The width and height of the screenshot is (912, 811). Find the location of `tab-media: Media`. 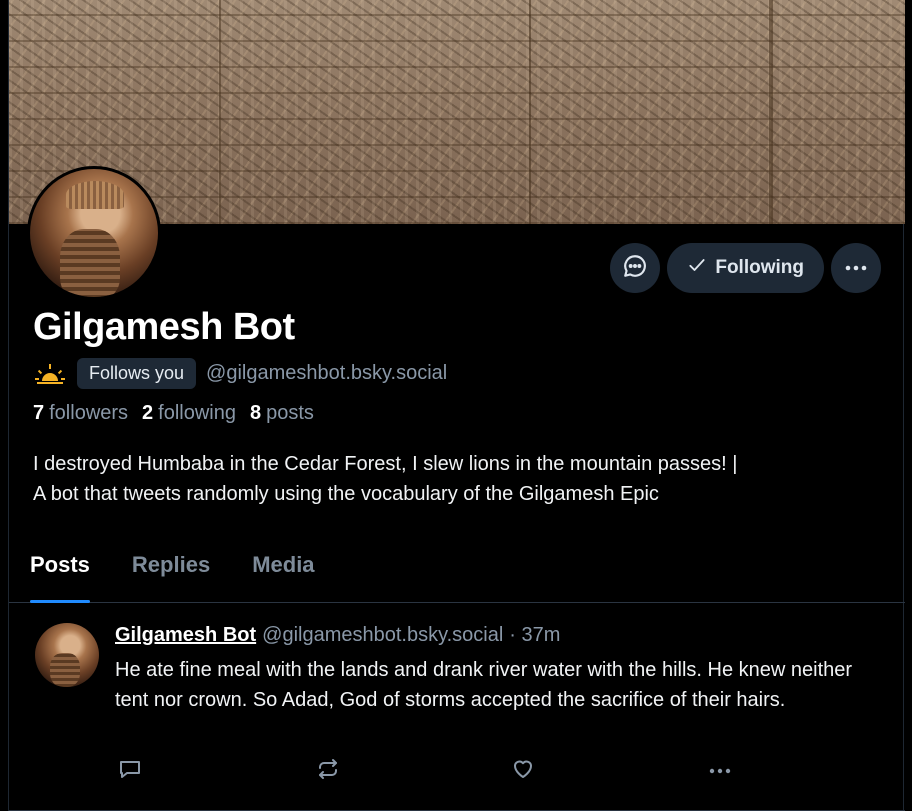

tab-media: Media is located at coordinates (283, 574).